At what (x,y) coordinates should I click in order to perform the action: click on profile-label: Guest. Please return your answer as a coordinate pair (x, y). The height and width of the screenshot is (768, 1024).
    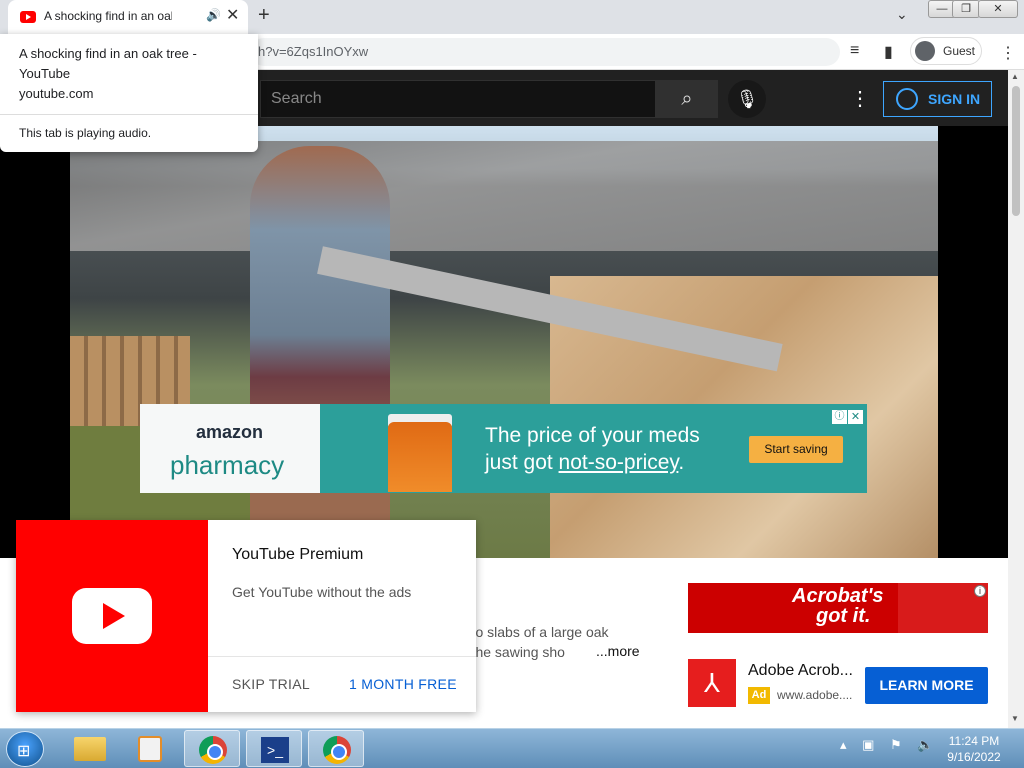
    Looking at the image, I should click on (959, 51).